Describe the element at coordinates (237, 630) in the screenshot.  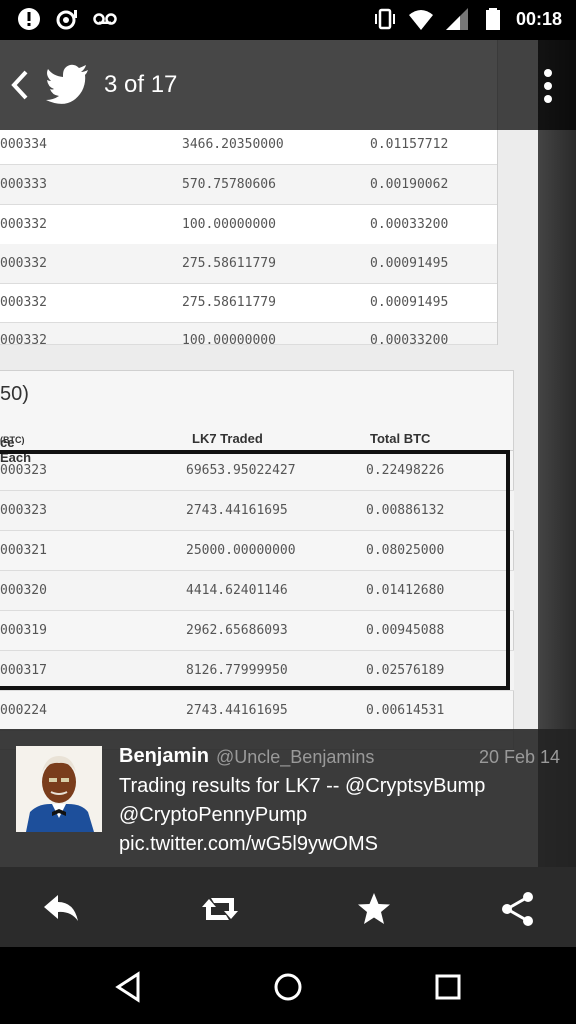
I see `table-cell: 2962.65686093` at that location.